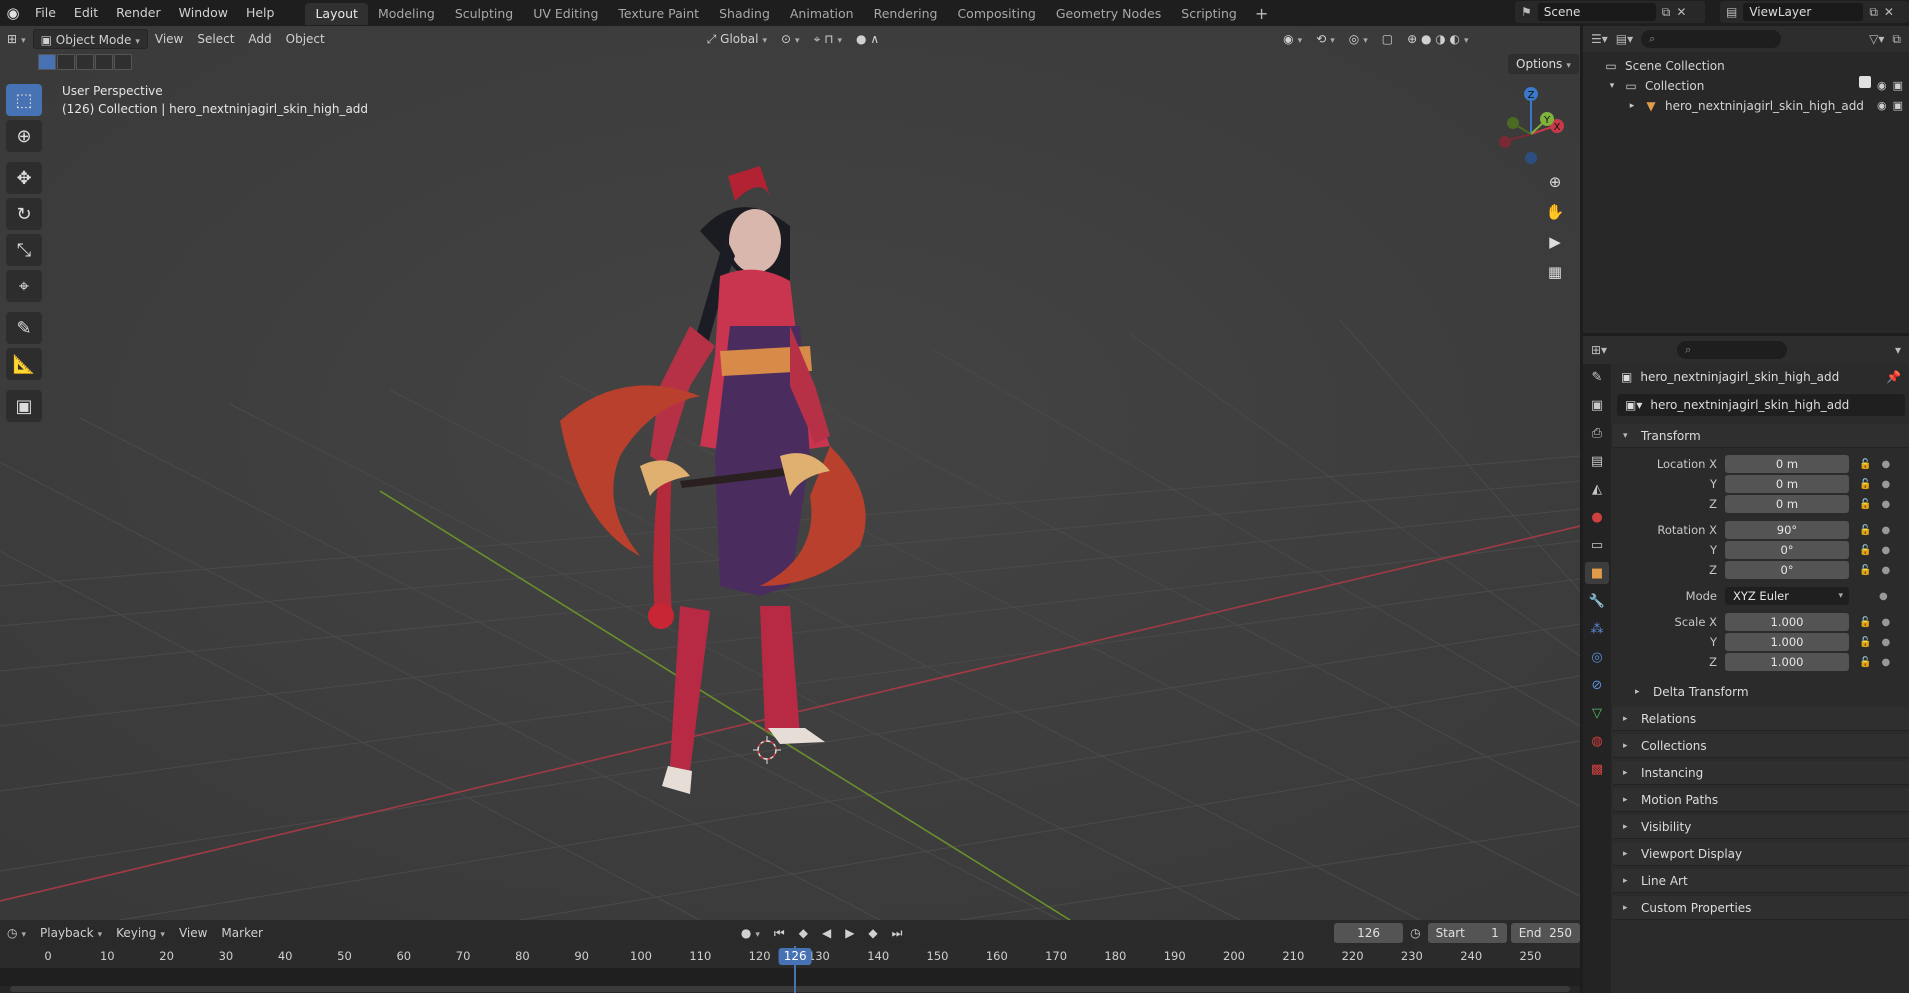 The width and height of the screenshot is (1909, 993). What do you see at coordinates (1632, 106) in the screenshot?
I see `expand-arrow-icon: ▸` at bounding box center [1632, 106].